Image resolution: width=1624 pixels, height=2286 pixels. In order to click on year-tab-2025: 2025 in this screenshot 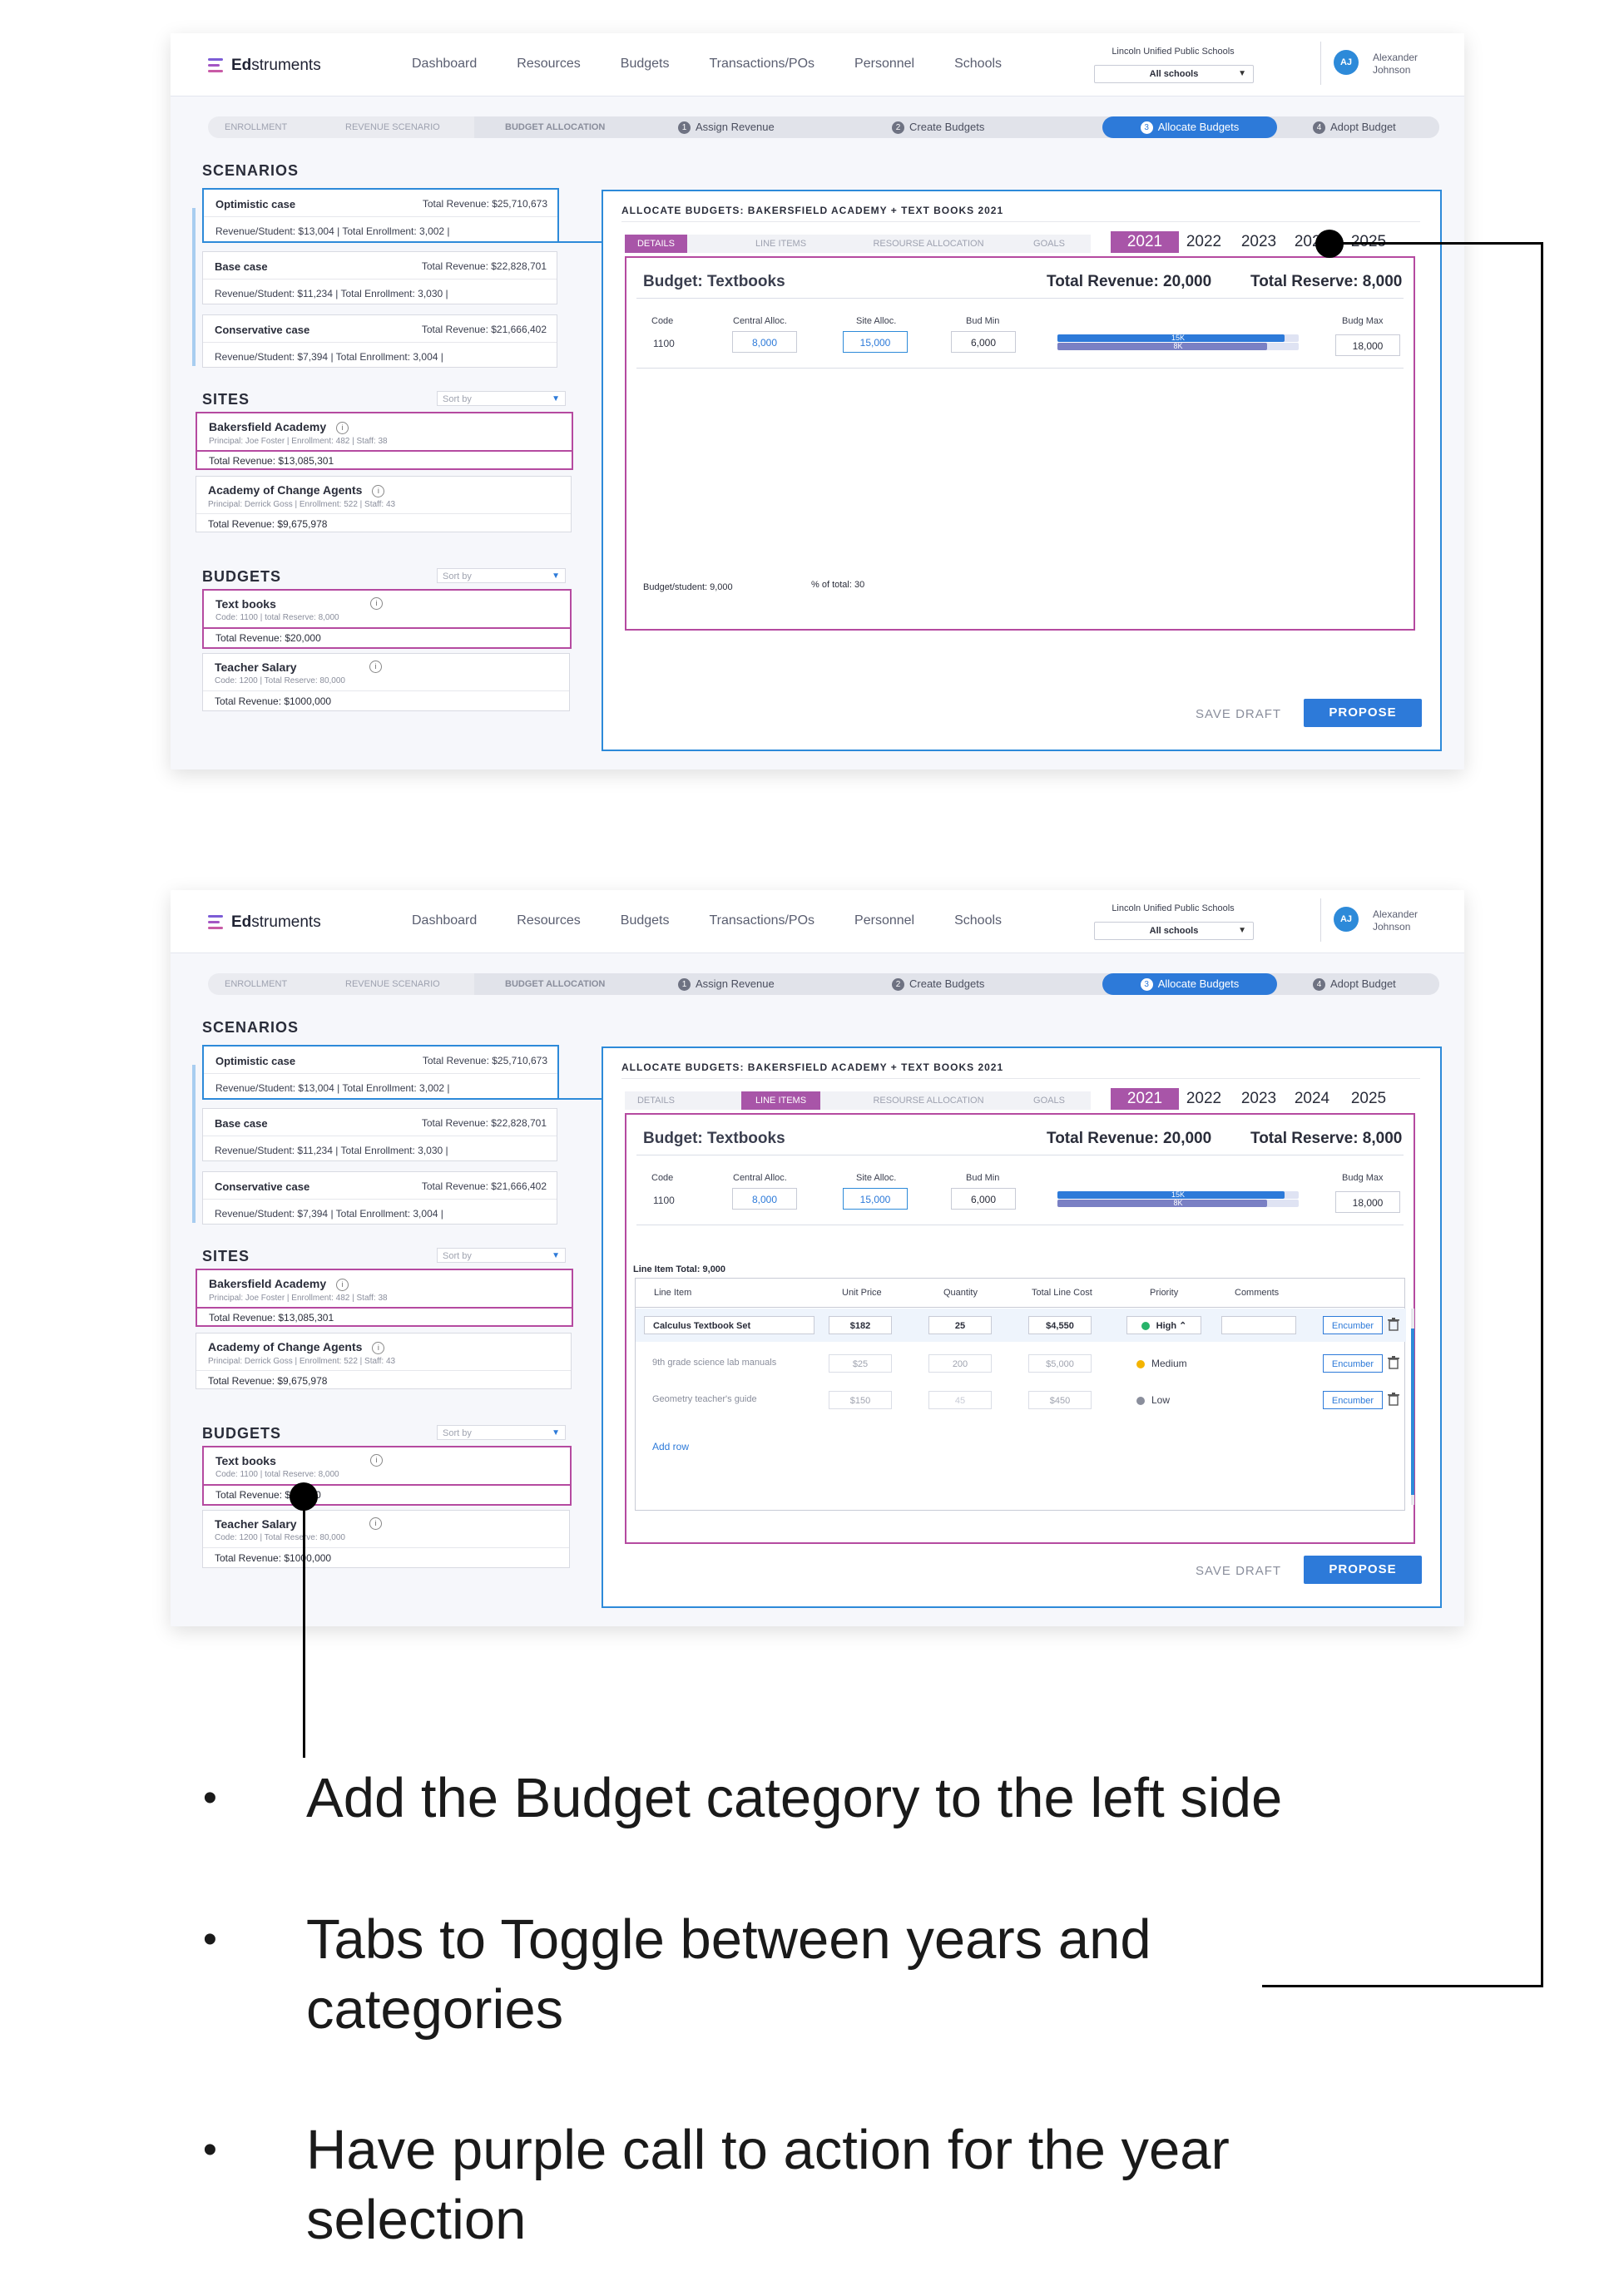, I will do `click(1369, 1099)`.